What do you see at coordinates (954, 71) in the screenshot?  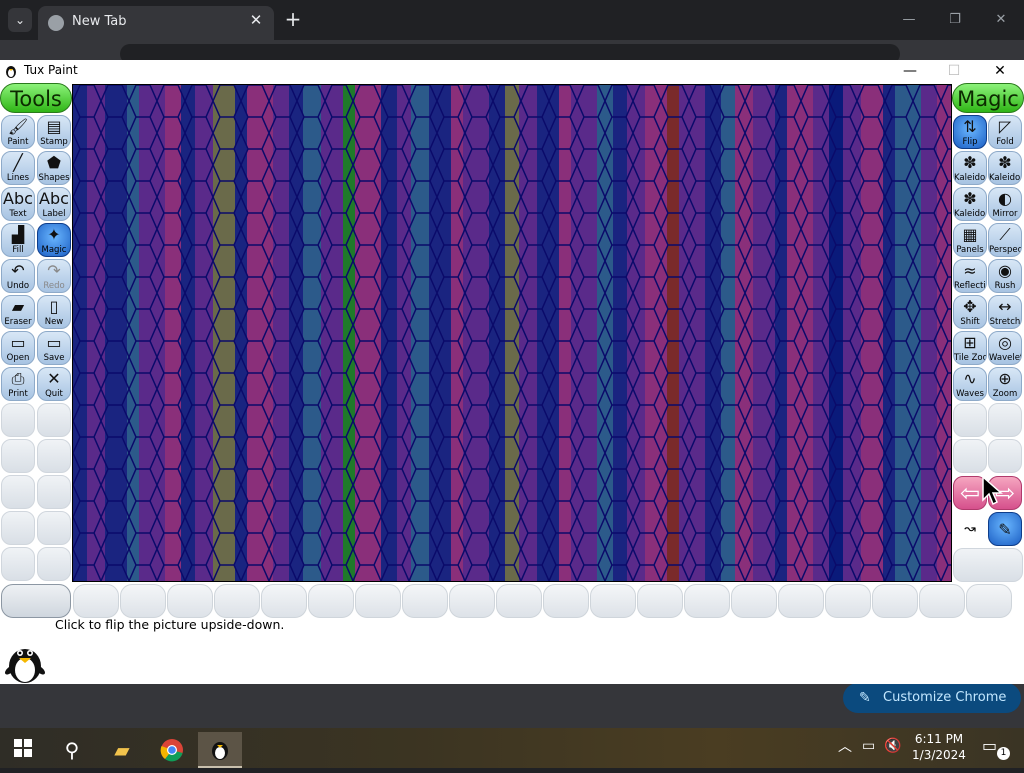 I see `maximize-button: ☐` at bounding box center [954, 71].